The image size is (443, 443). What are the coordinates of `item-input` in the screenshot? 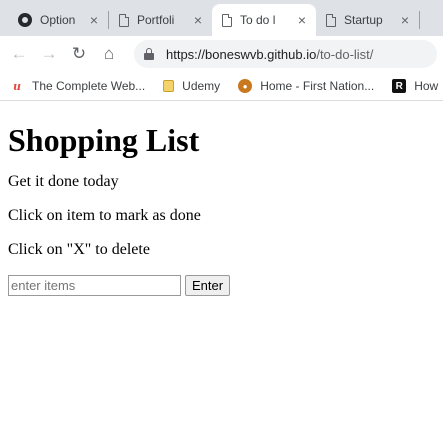 It's located at (94, 285).